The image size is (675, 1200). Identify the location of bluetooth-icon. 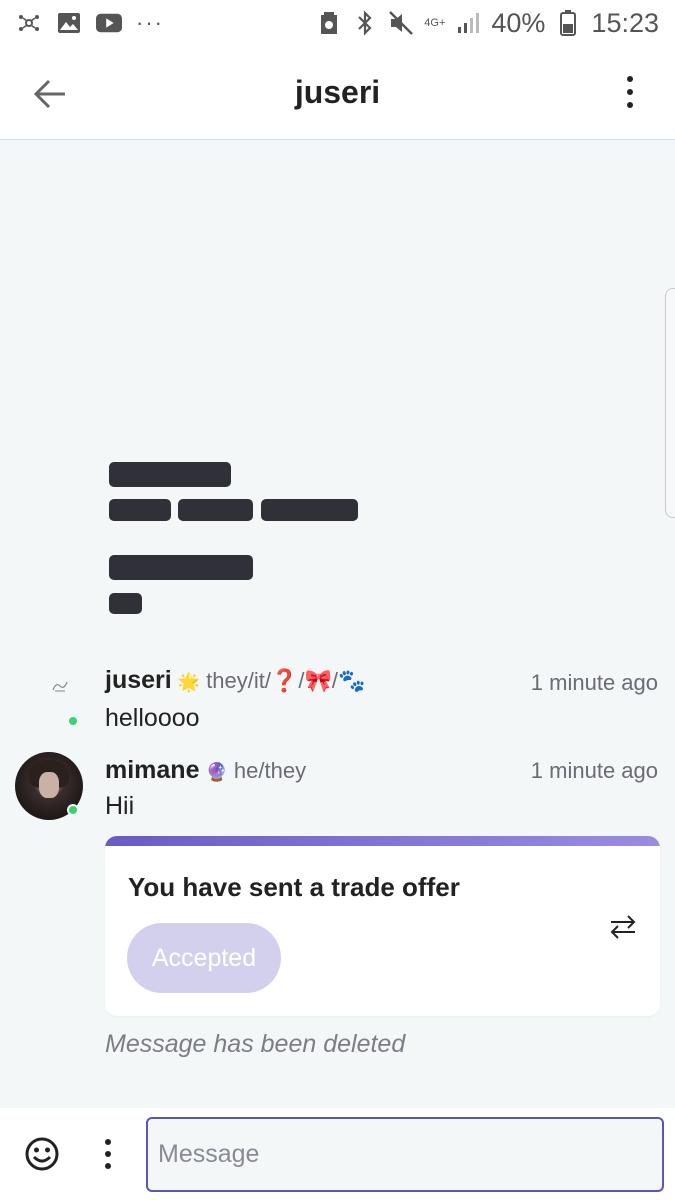
(365, 23).